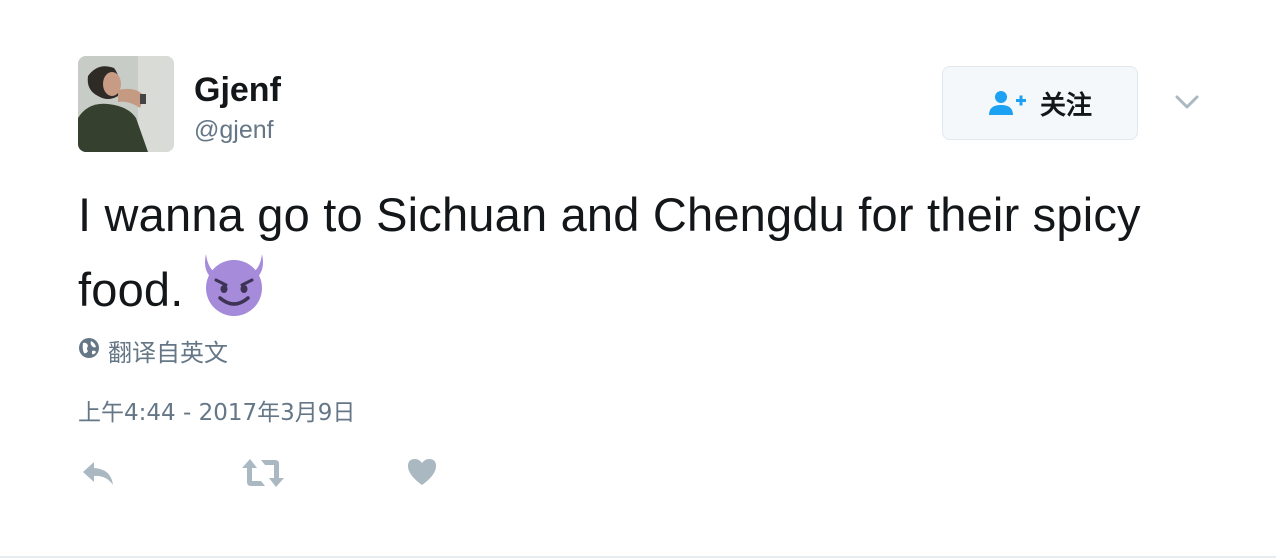 This screenshot has width=1276, height=558. I want to click on avatar, so click(126, 104).